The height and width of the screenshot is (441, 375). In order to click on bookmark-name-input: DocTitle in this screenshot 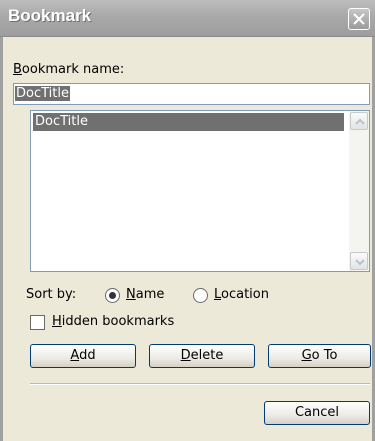, I will do `click(191, 94)`.